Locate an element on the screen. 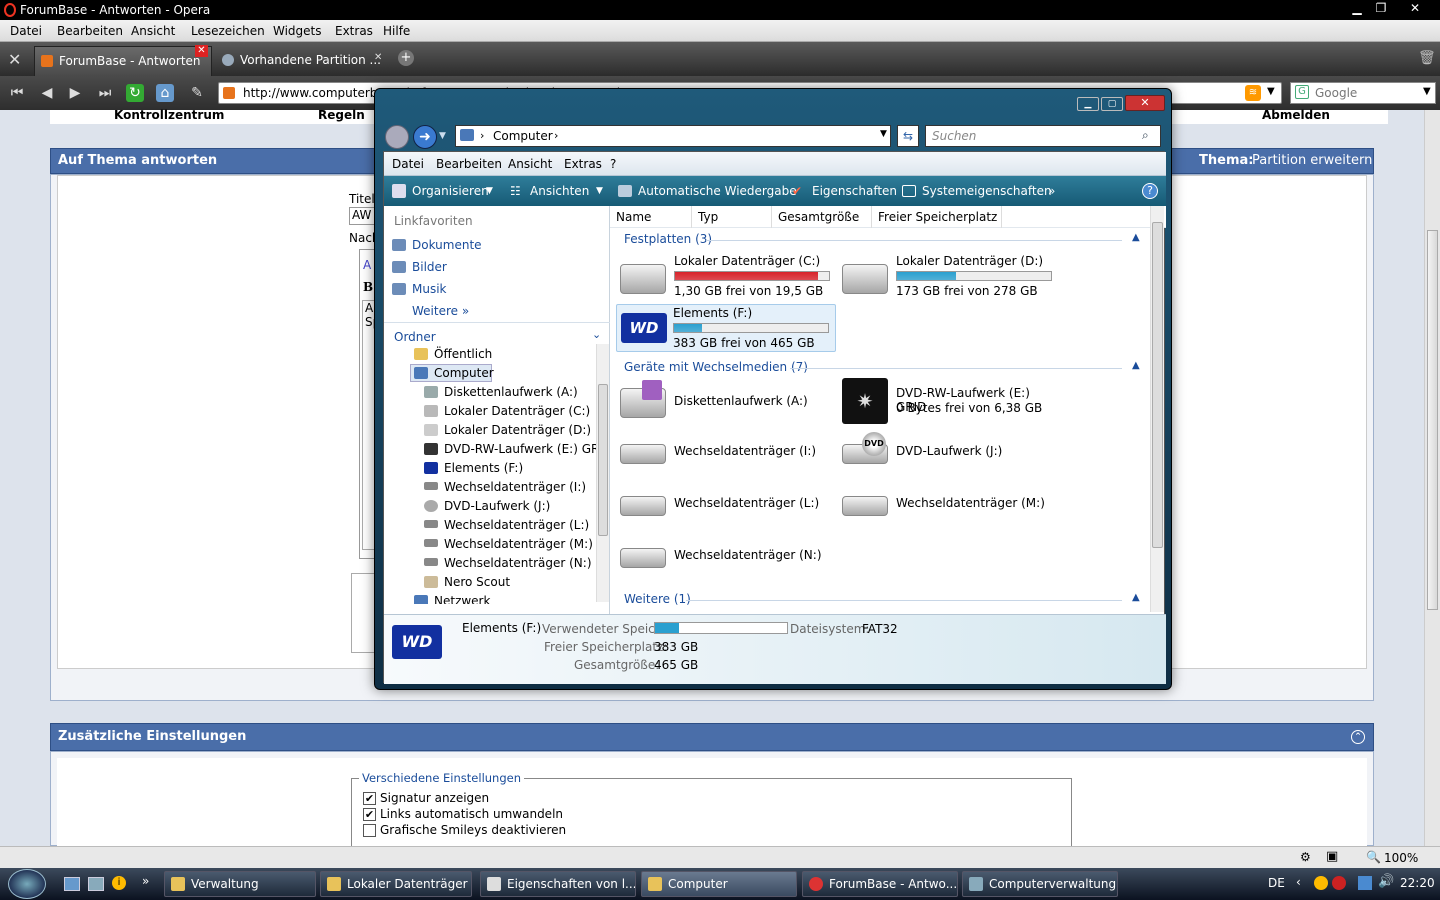 The height and width of the screenshot is (900, 1440). tree-nero-scout: Nero Scout is located at coordinates (477, 582).